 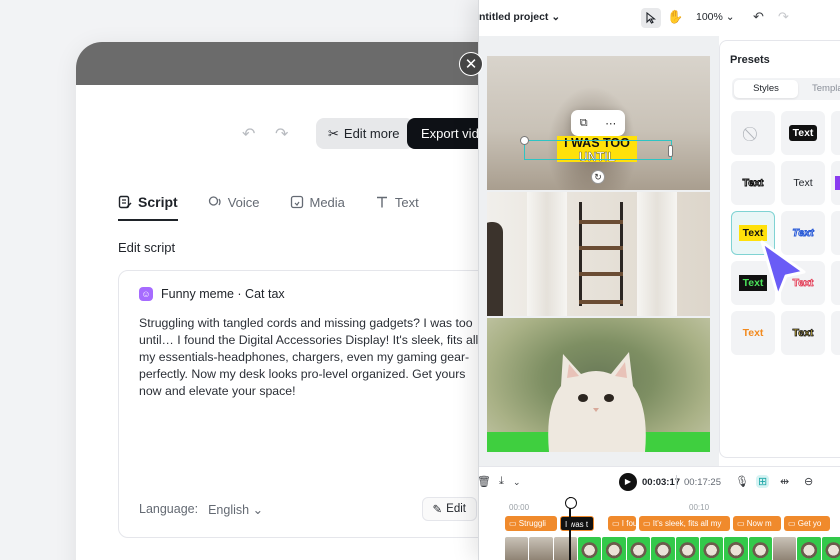 I want to click on clip-label: Now m, so click(x=759, y=523).